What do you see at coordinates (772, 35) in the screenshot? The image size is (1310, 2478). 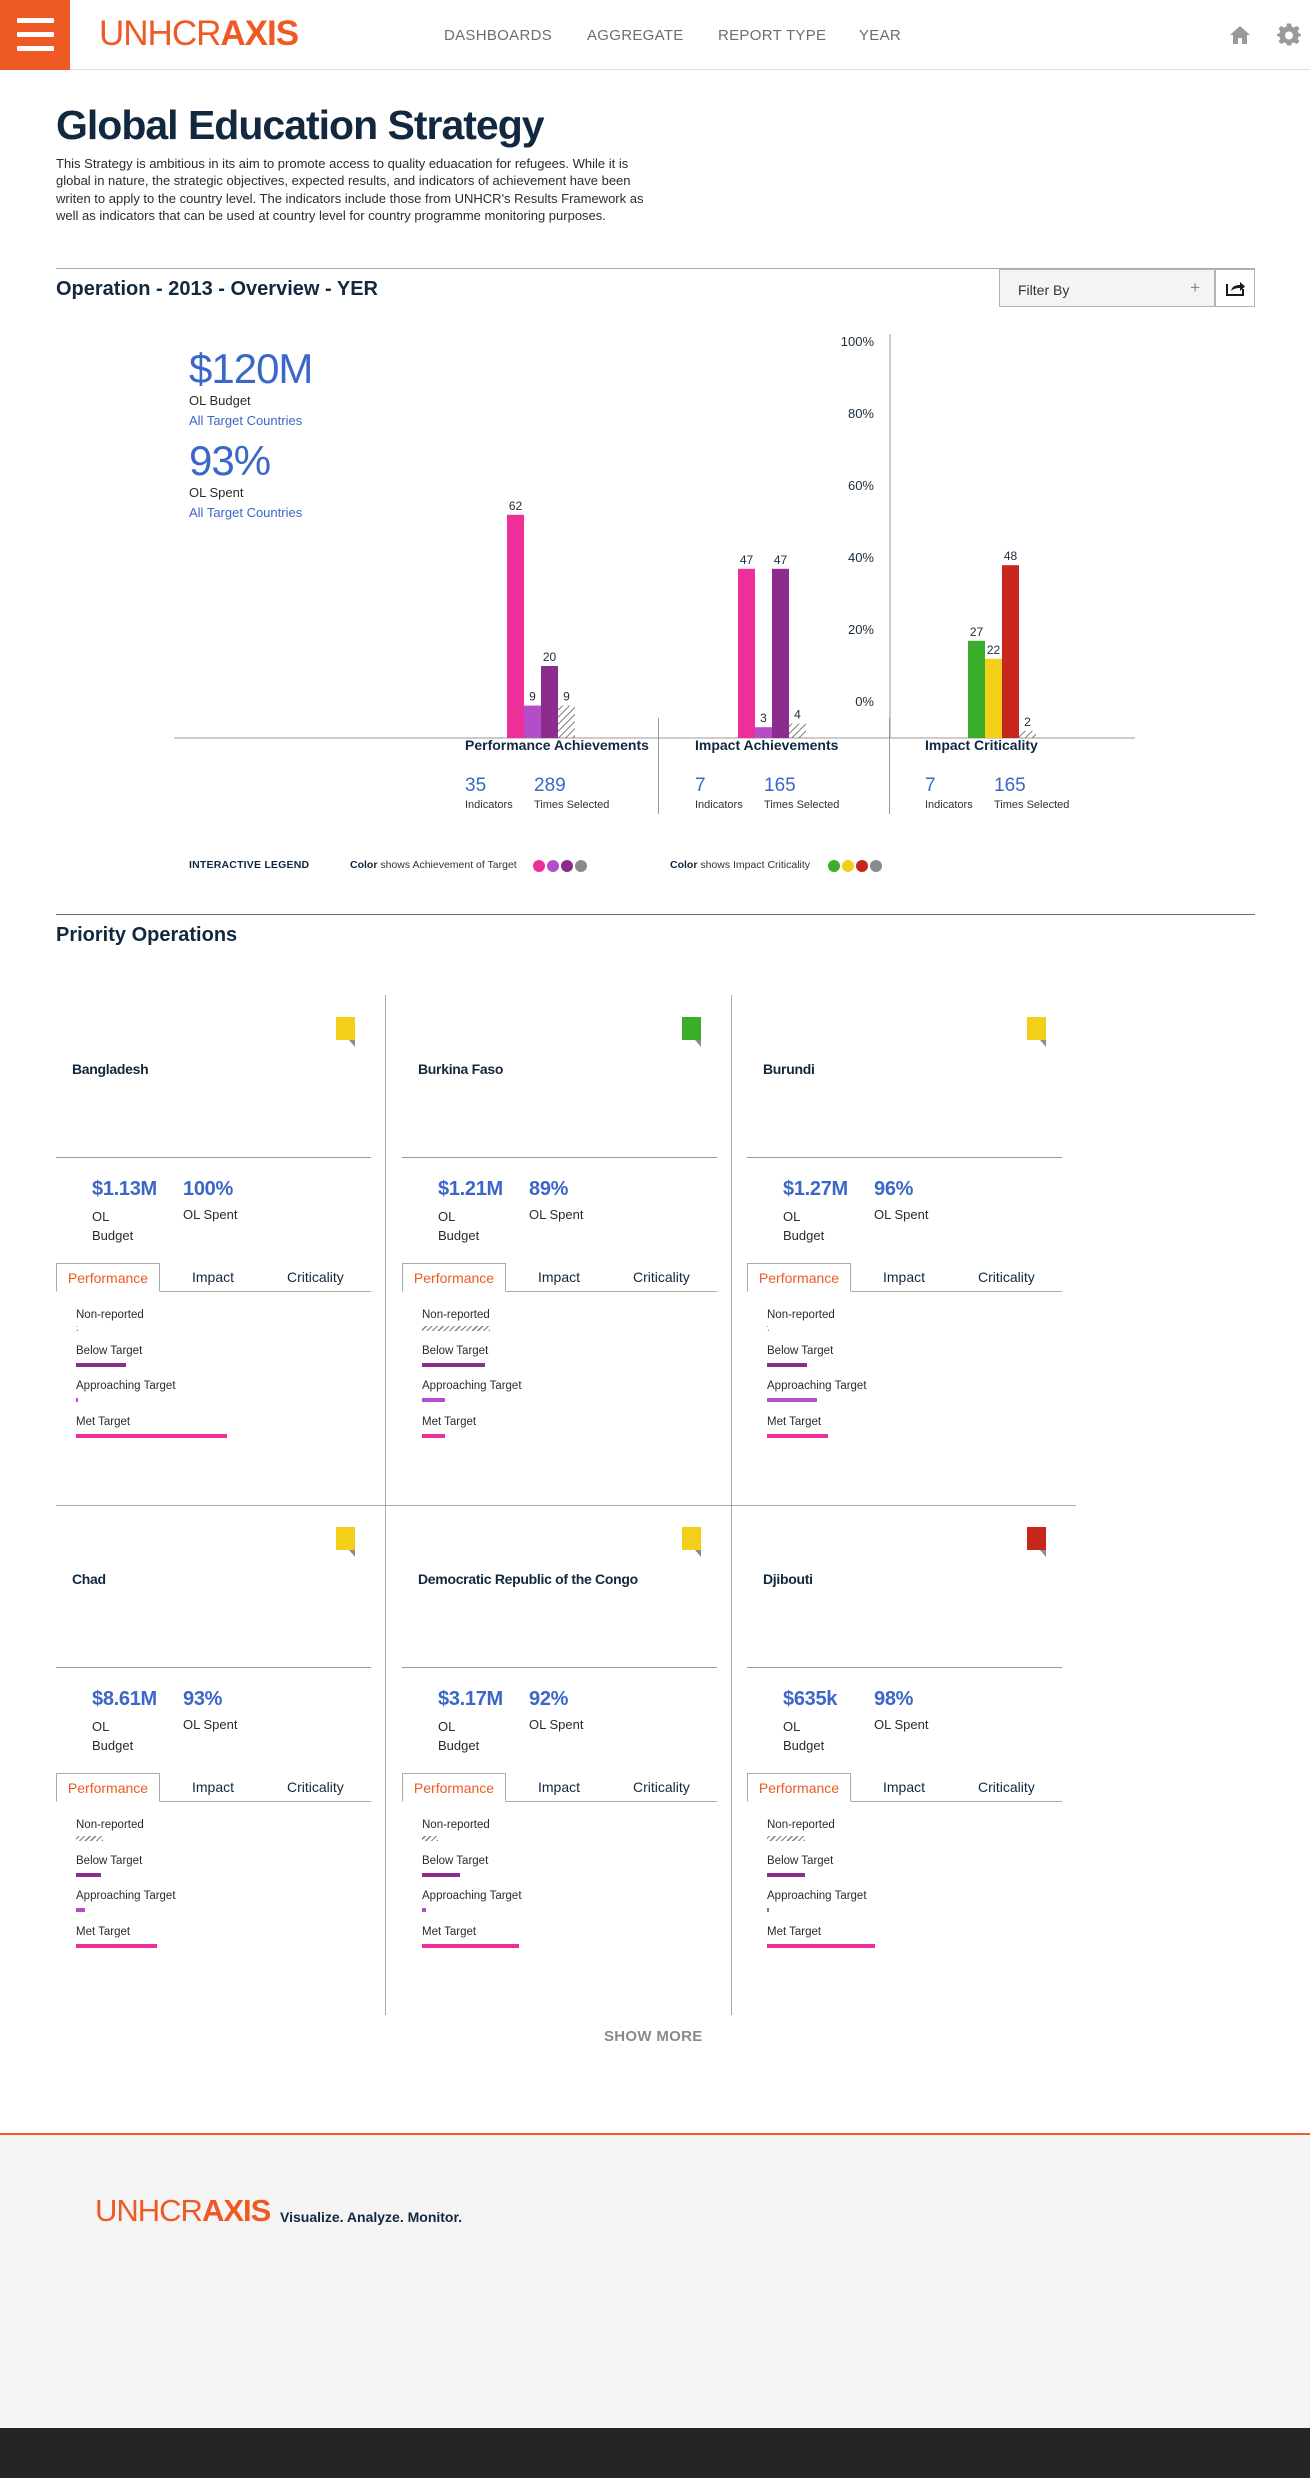 I see `nav-report-type: REPORT TYPE` at bounding box center [772, 35].